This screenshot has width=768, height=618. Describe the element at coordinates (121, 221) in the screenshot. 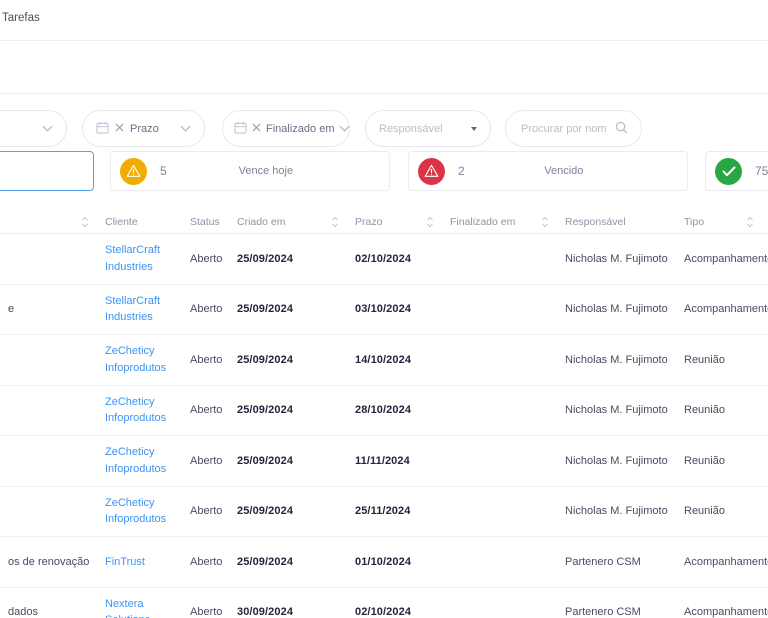

I see `col-cliente: Cliente` at that location.